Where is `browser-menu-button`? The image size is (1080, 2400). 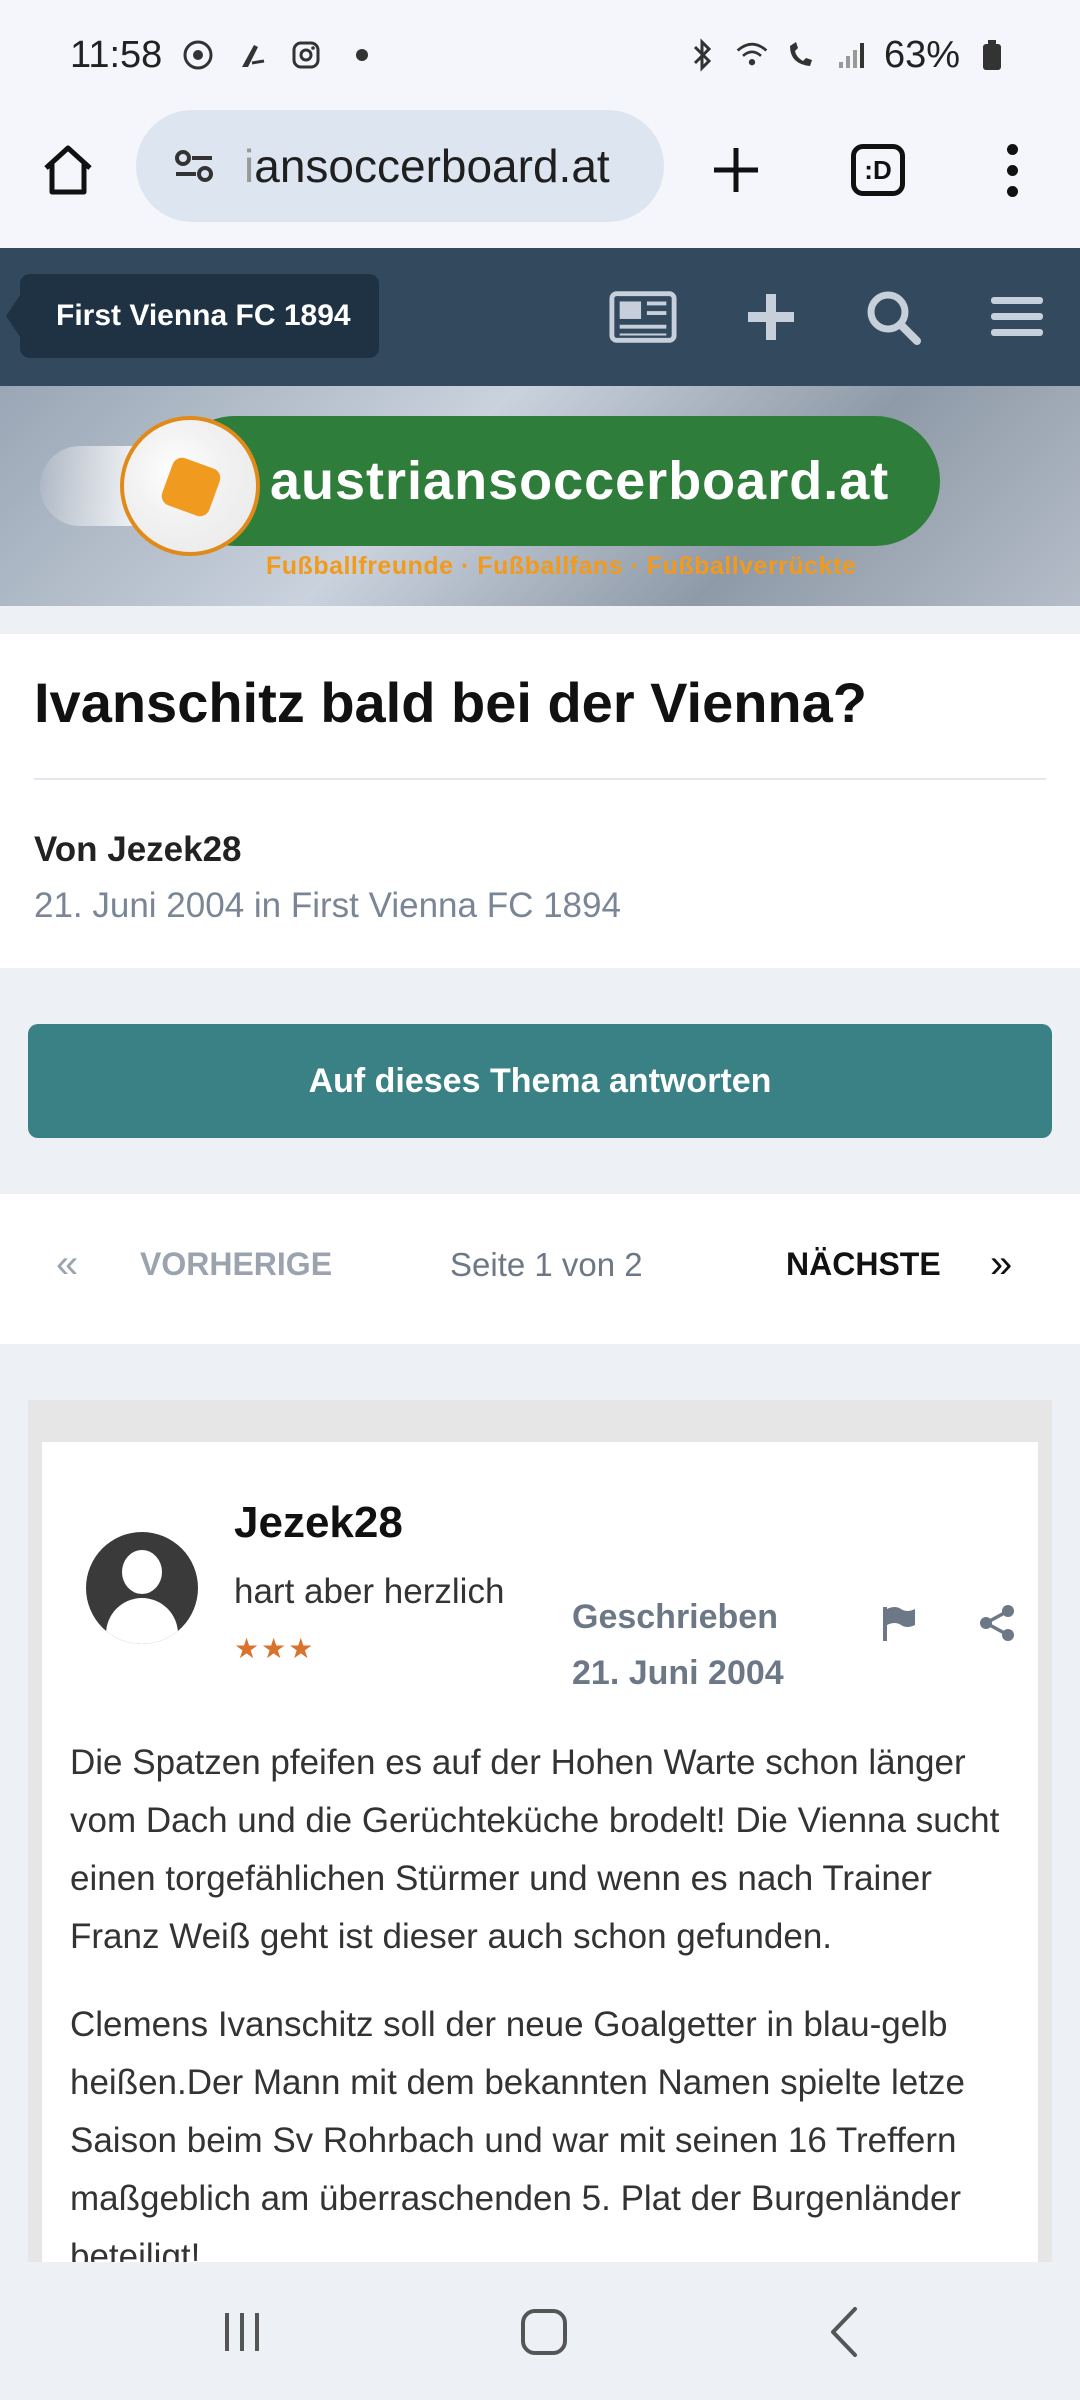
browser-menu-button is located at coordinates (1012, 170).